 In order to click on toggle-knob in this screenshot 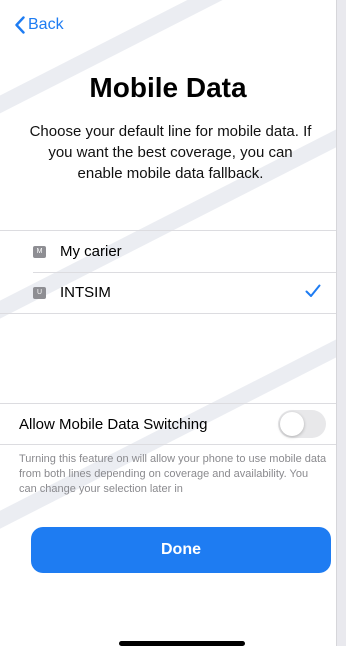, I will do `click(292, 424)`.